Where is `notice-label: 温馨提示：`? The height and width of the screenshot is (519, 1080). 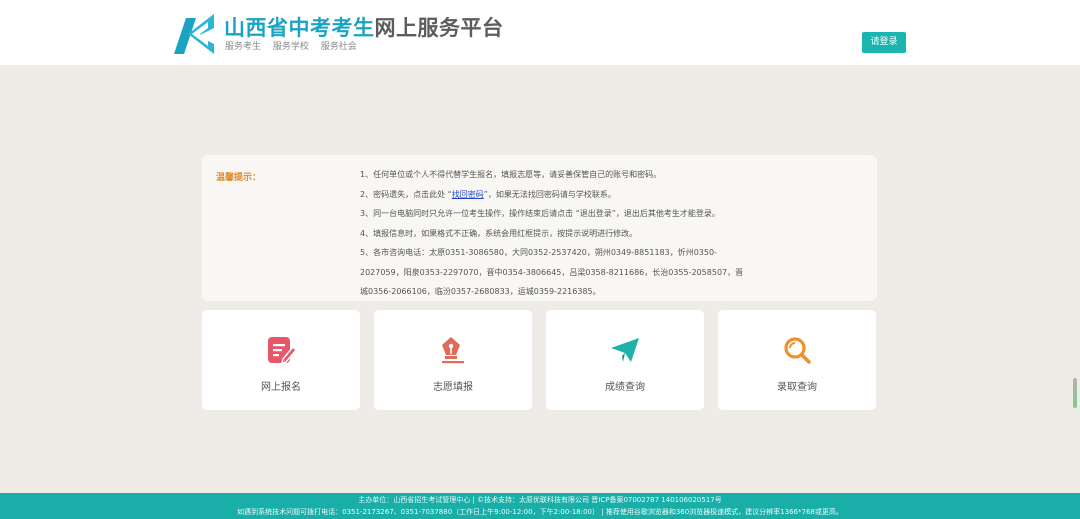 notice-label: 温馨提示： is located at coordinates (239, 178).